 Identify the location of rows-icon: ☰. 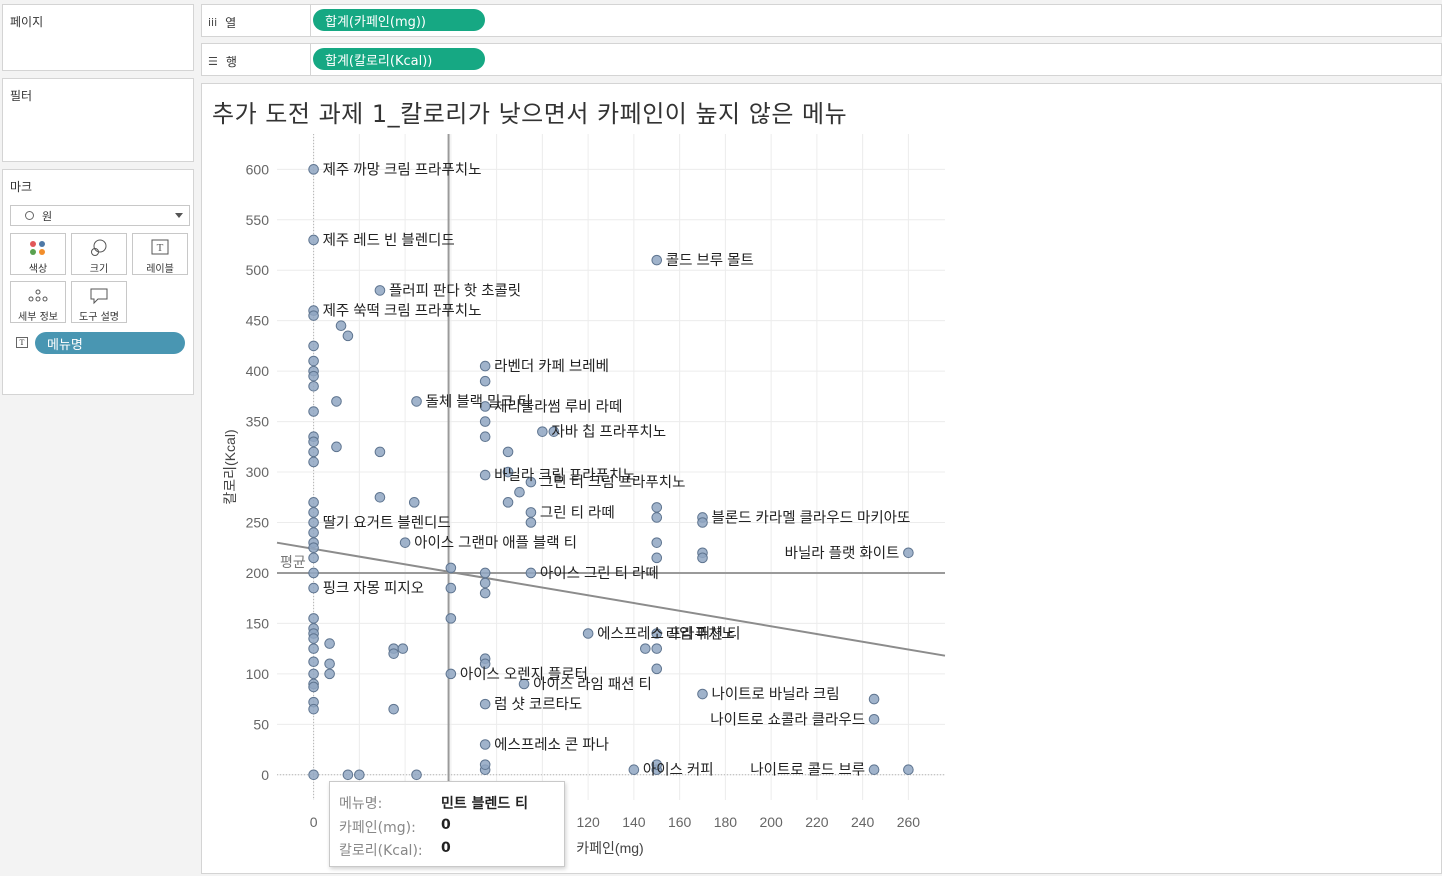
(213, 61).